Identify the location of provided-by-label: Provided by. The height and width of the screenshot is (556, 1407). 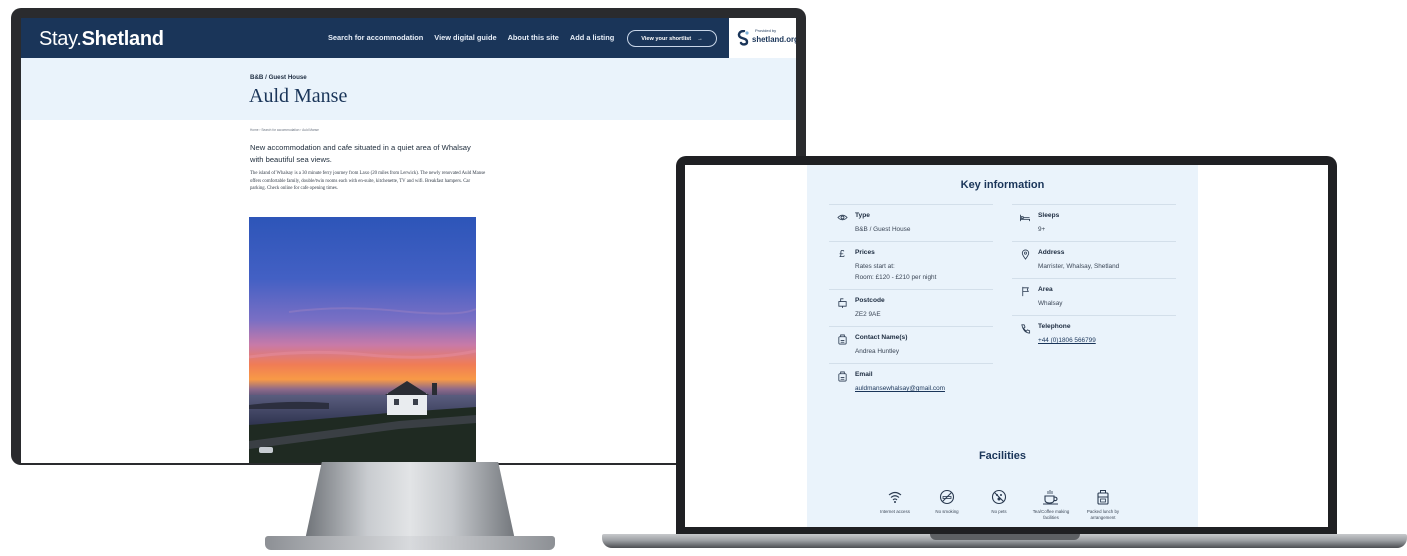
(766, 30).